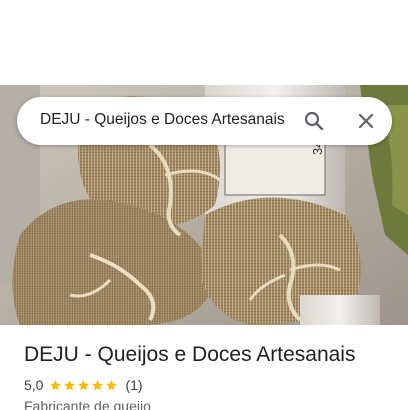  What do you see at coordinates (34, 385) in the screenshot?
I see `rating-value: 5,0` at bounding box center [34, 385].